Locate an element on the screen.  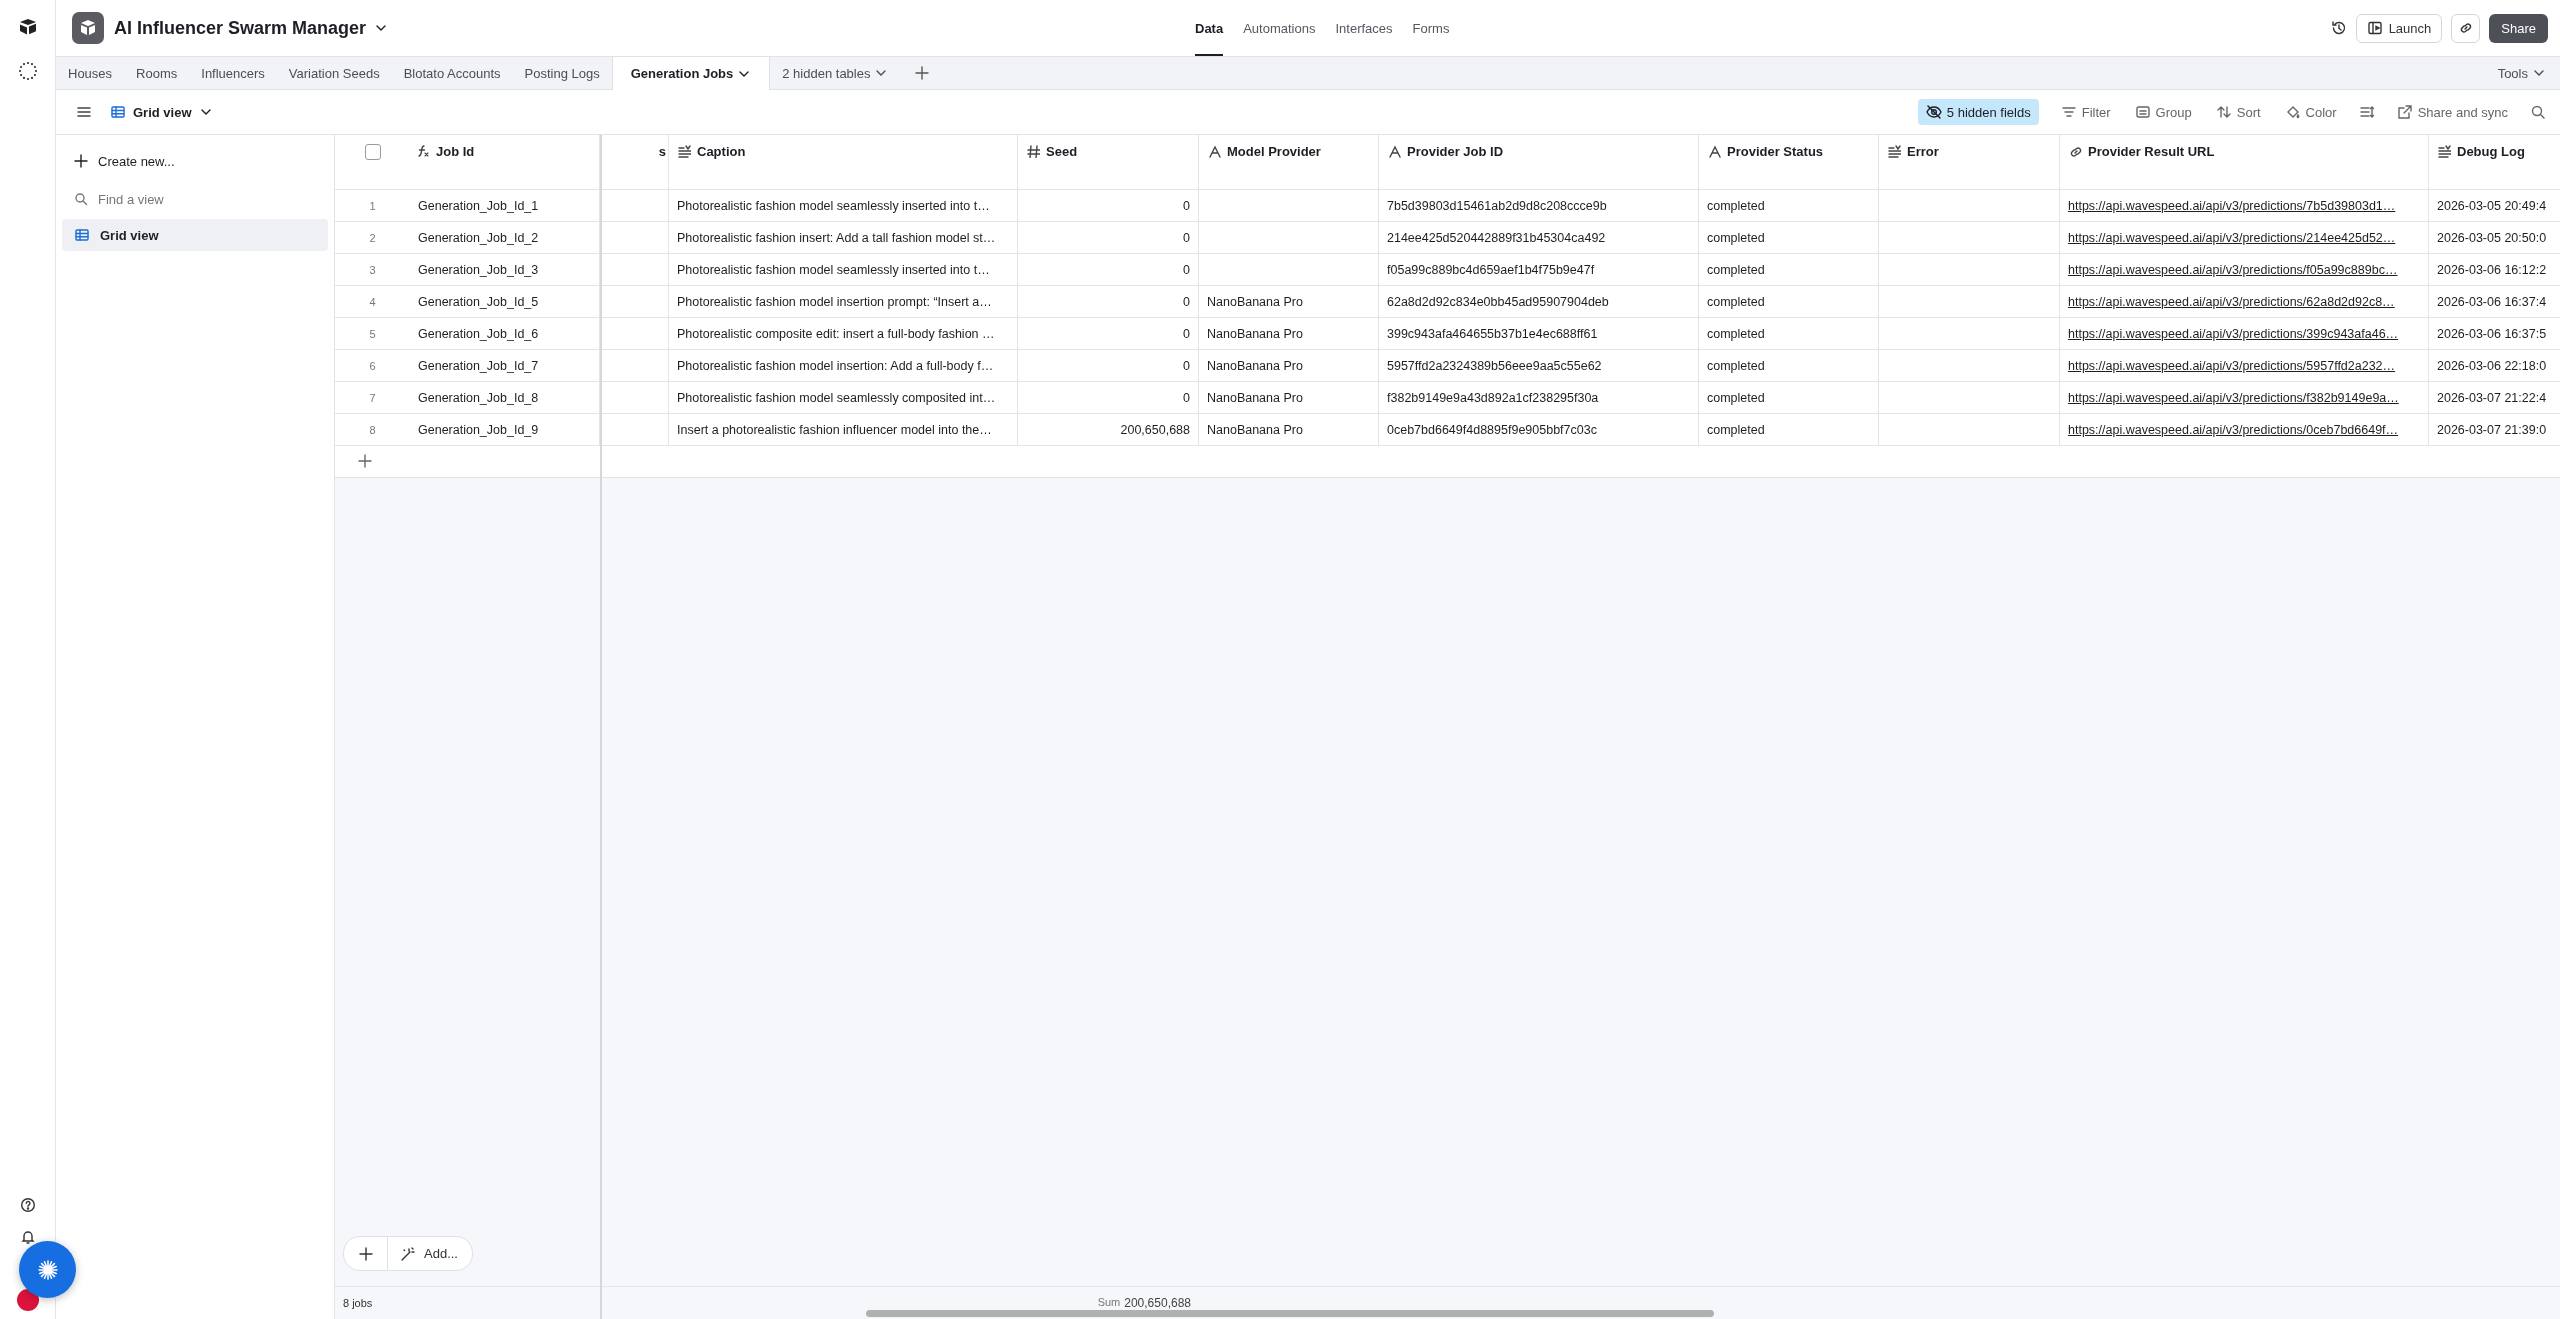
column-header: Debug Log is located at coordinates (2494, 162).